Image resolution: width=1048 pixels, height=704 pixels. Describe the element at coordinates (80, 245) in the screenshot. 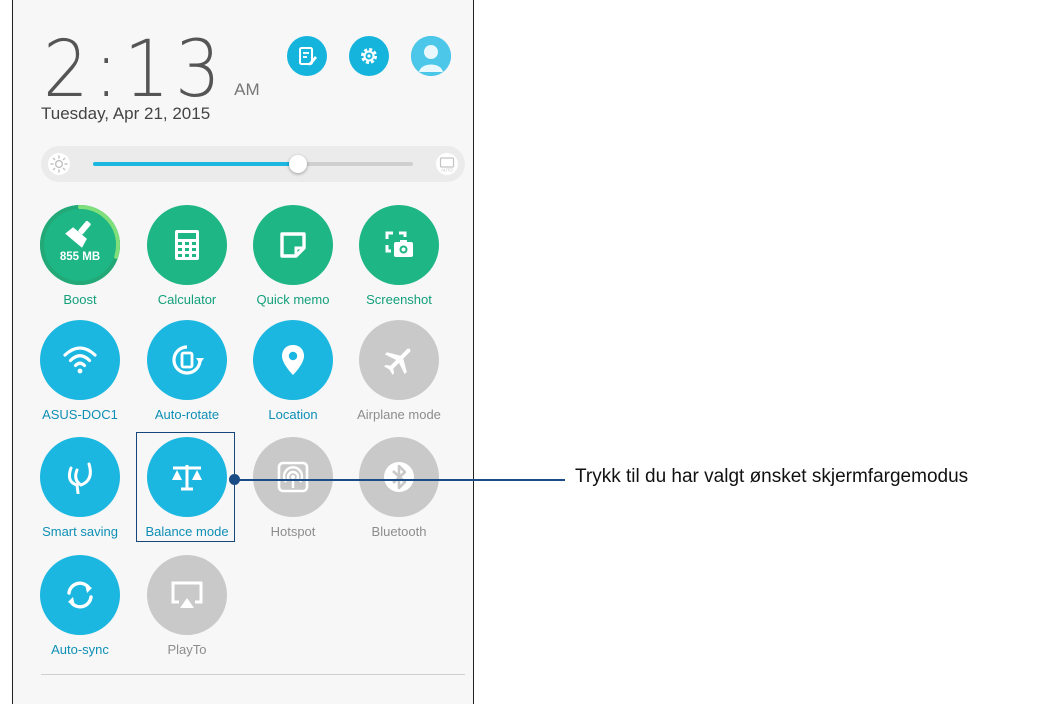

I see `boost-broom-icon: 855 MB` at that location.